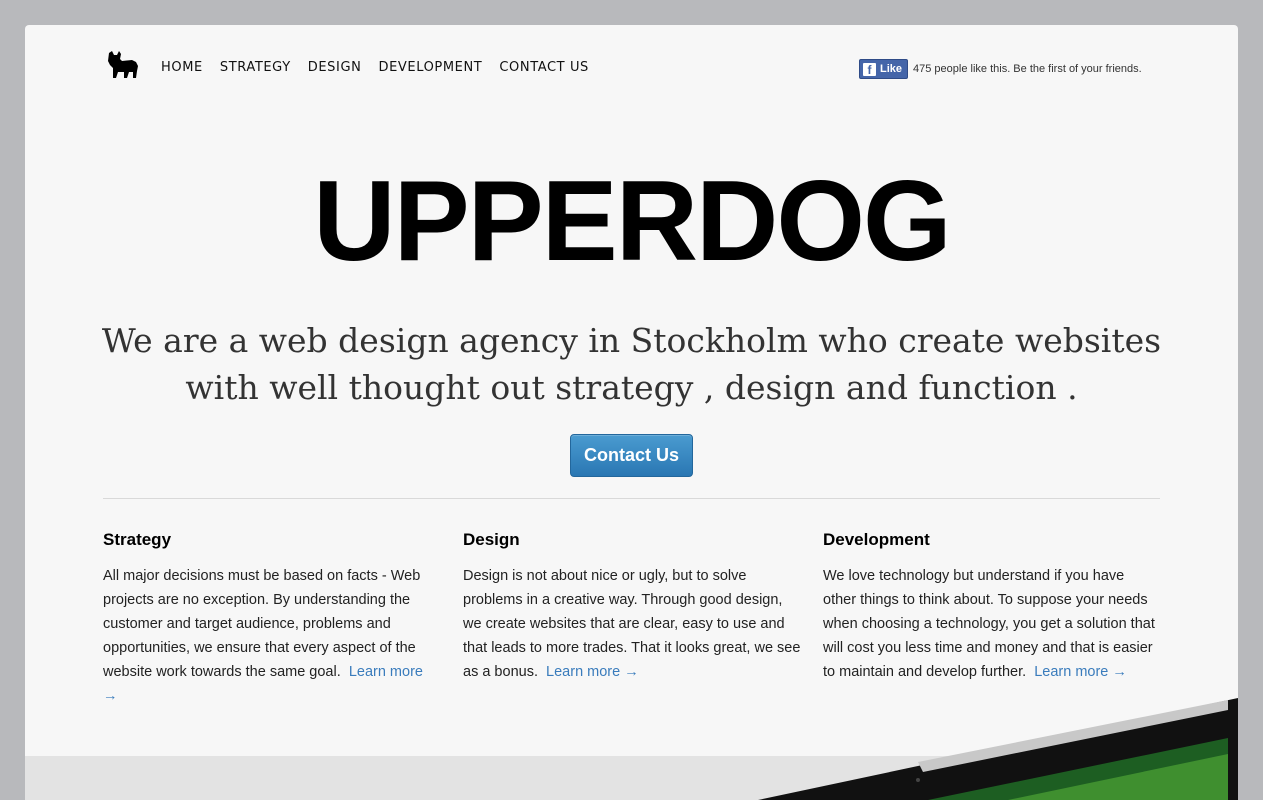  What do you see at coordinates (491, 539) in the screenshot?
I see `service-heading: Design` at bounding box center [491, 539].